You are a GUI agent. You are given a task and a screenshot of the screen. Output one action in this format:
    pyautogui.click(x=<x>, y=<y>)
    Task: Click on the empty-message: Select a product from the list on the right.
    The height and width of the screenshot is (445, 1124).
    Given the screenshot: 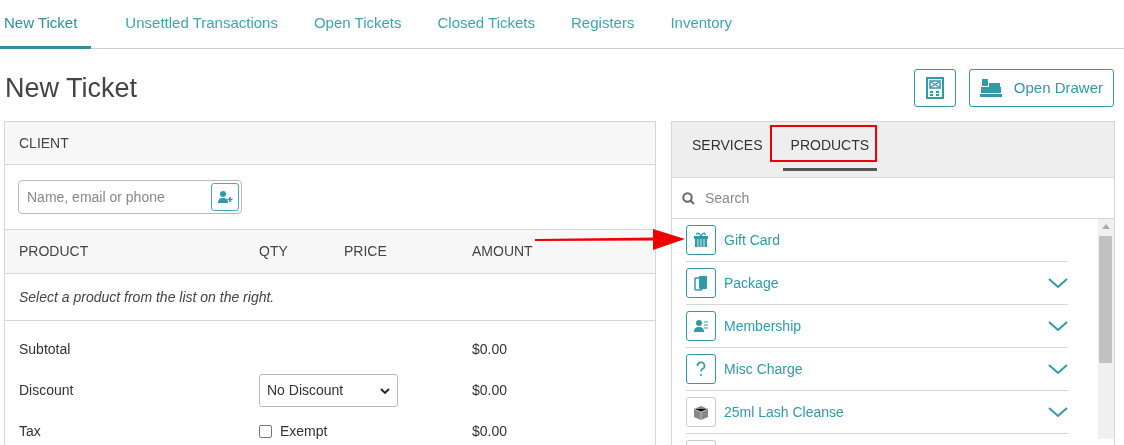 What is the action you would take?
    pyautogui.click(x=147, y=297)
    